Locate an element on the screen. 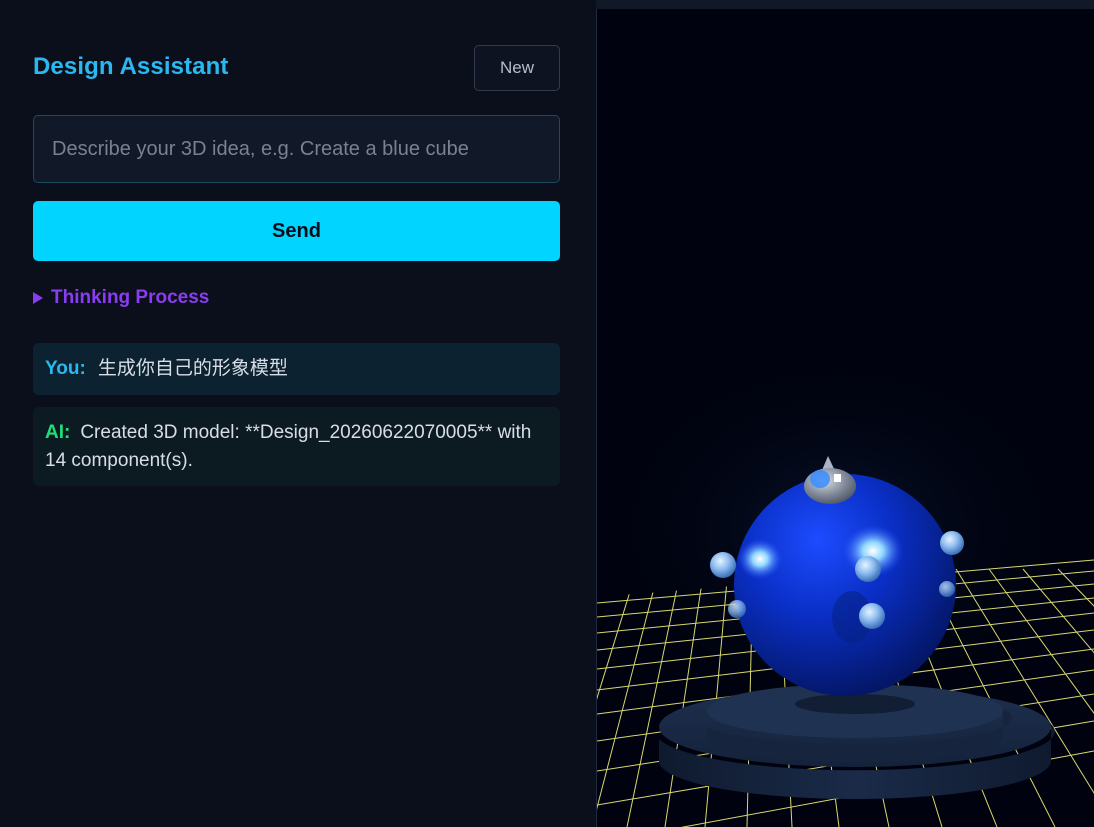 Image resolution: width=1094 pixels, height=827 pixels. sidebar-header: Design Assistant New is located at coordinates (296, 68).